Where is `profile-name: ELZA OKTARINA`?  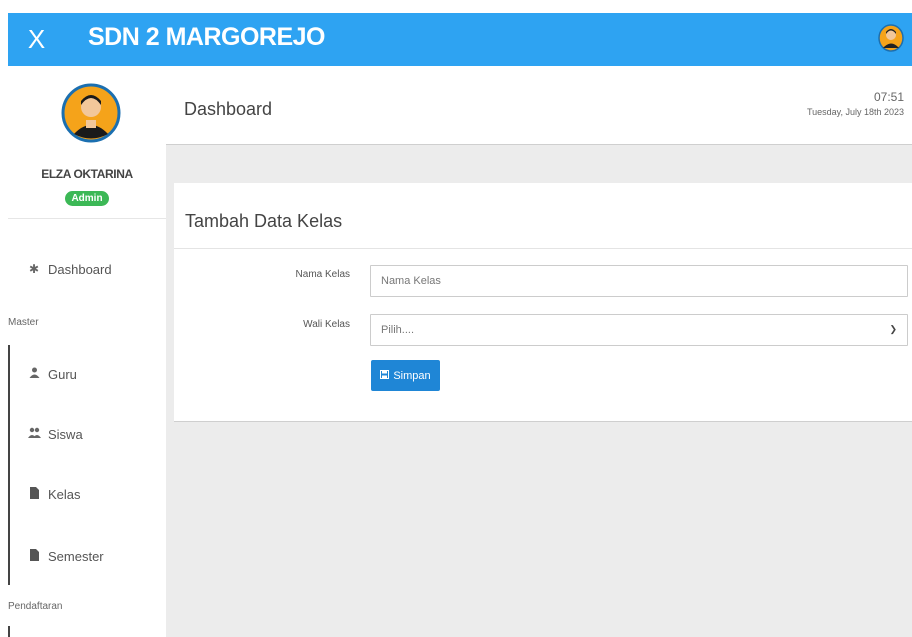 profile-name: ELZA OKTARINA is located at coordinates (87, 174).